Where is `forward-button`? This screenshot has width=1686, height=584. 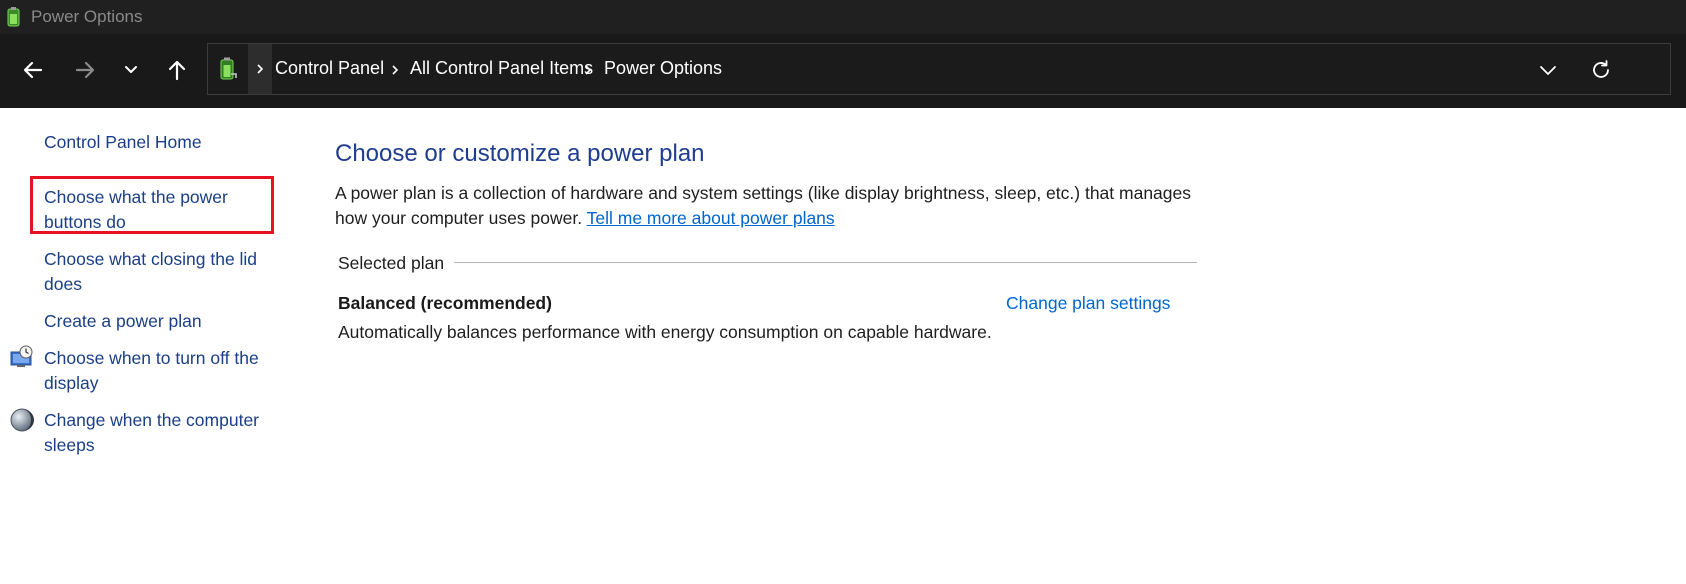 forward-button is located at coordinates (85, 70).